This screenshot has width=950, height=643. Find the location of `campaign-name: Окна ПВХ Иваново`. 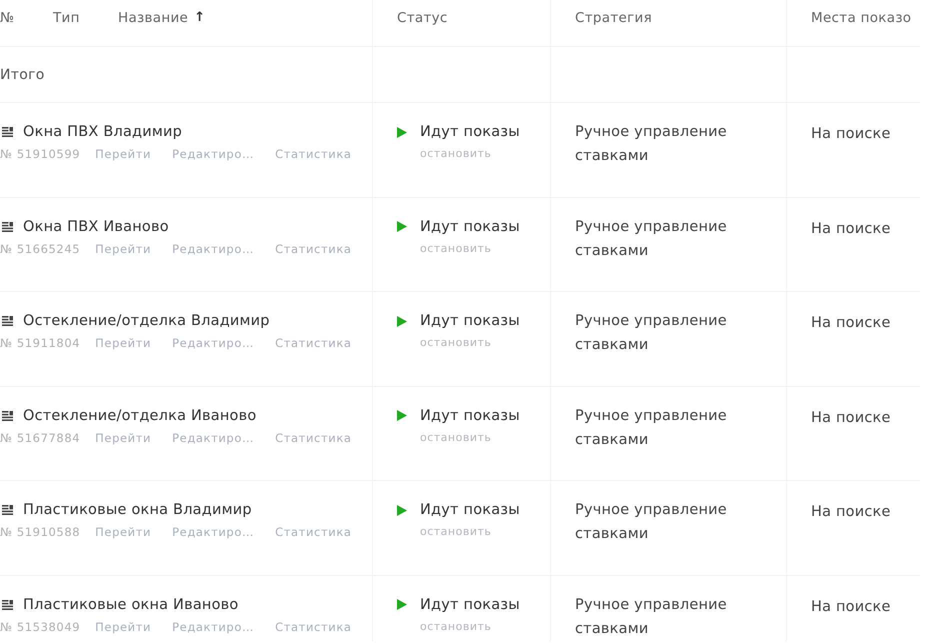

campaign-name: Окна ПВХ Иваново is located at coordinates (96, 227).